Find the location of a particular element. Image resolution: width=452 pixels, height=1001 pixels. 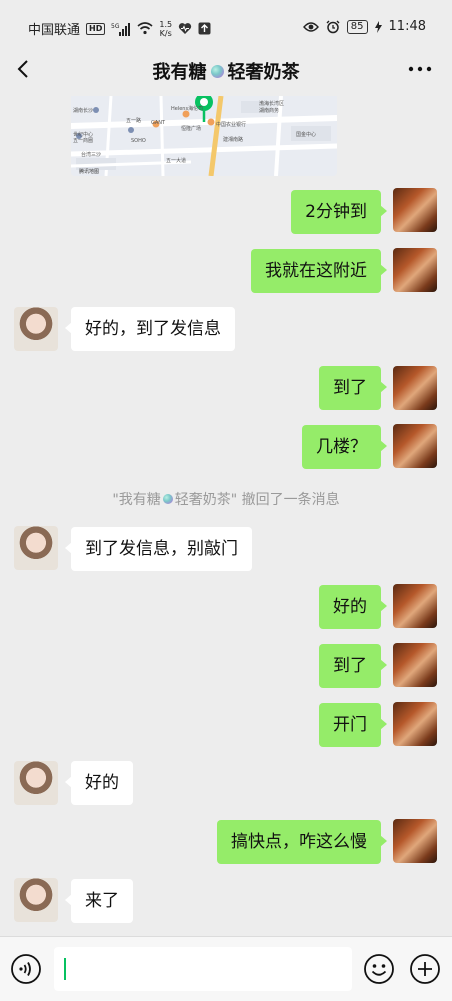

status-bar: 中国联通 HD 5G 1.5 K/s 85 11:48 is located at coordinates (226, 27).